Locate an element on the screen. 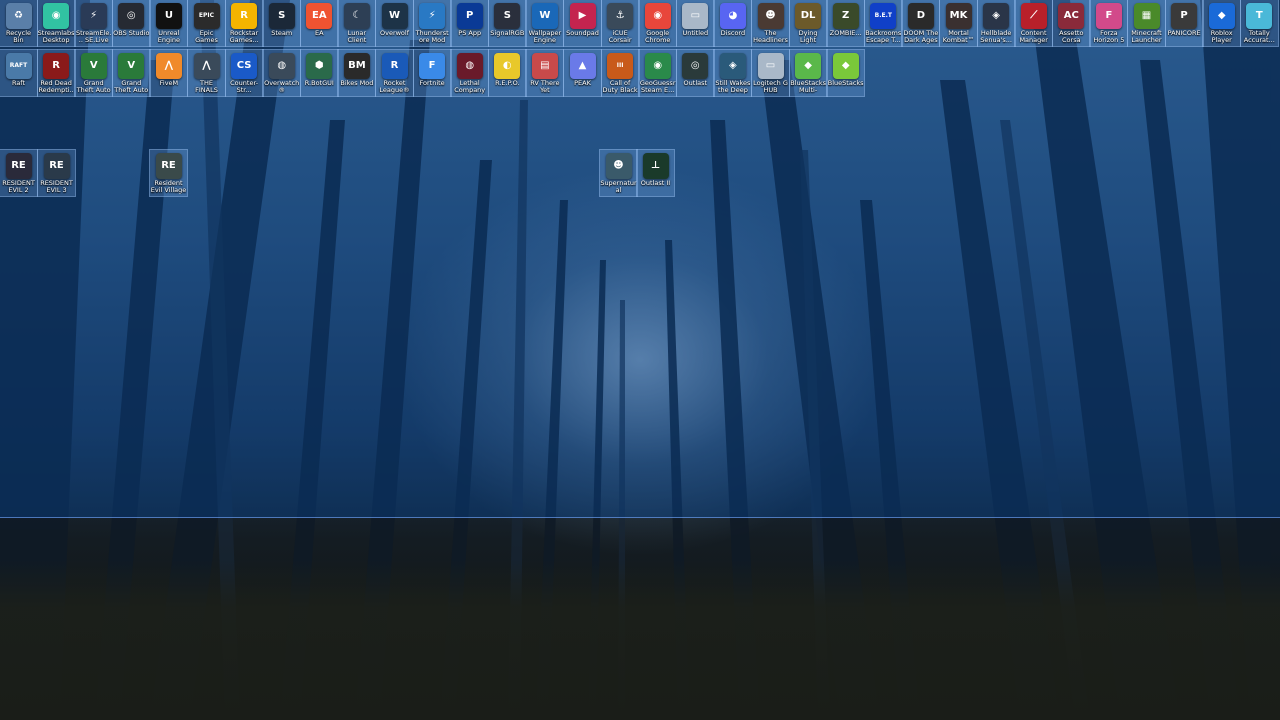 This screenshot has height=720, width=1280. desktop-icon: ☻ The Headliners is located at coordinates (770, 23).